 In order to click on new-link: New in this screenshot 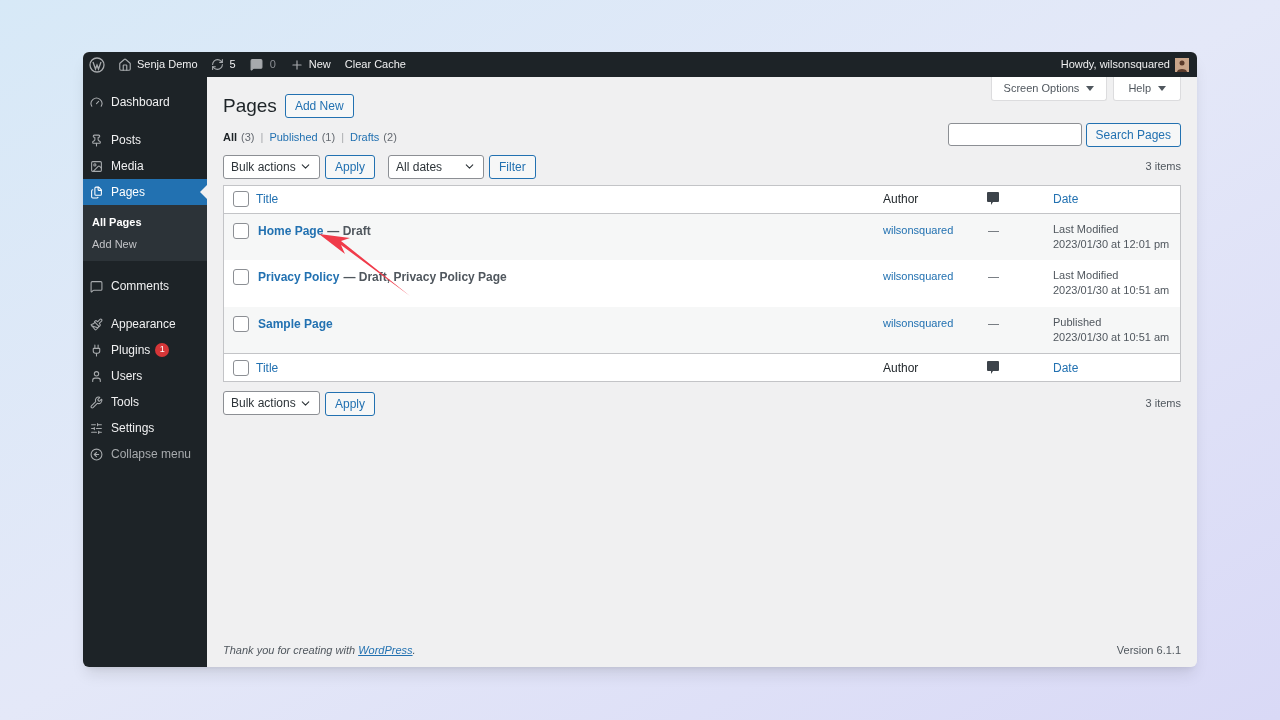, I will do `click(319, 64)`.